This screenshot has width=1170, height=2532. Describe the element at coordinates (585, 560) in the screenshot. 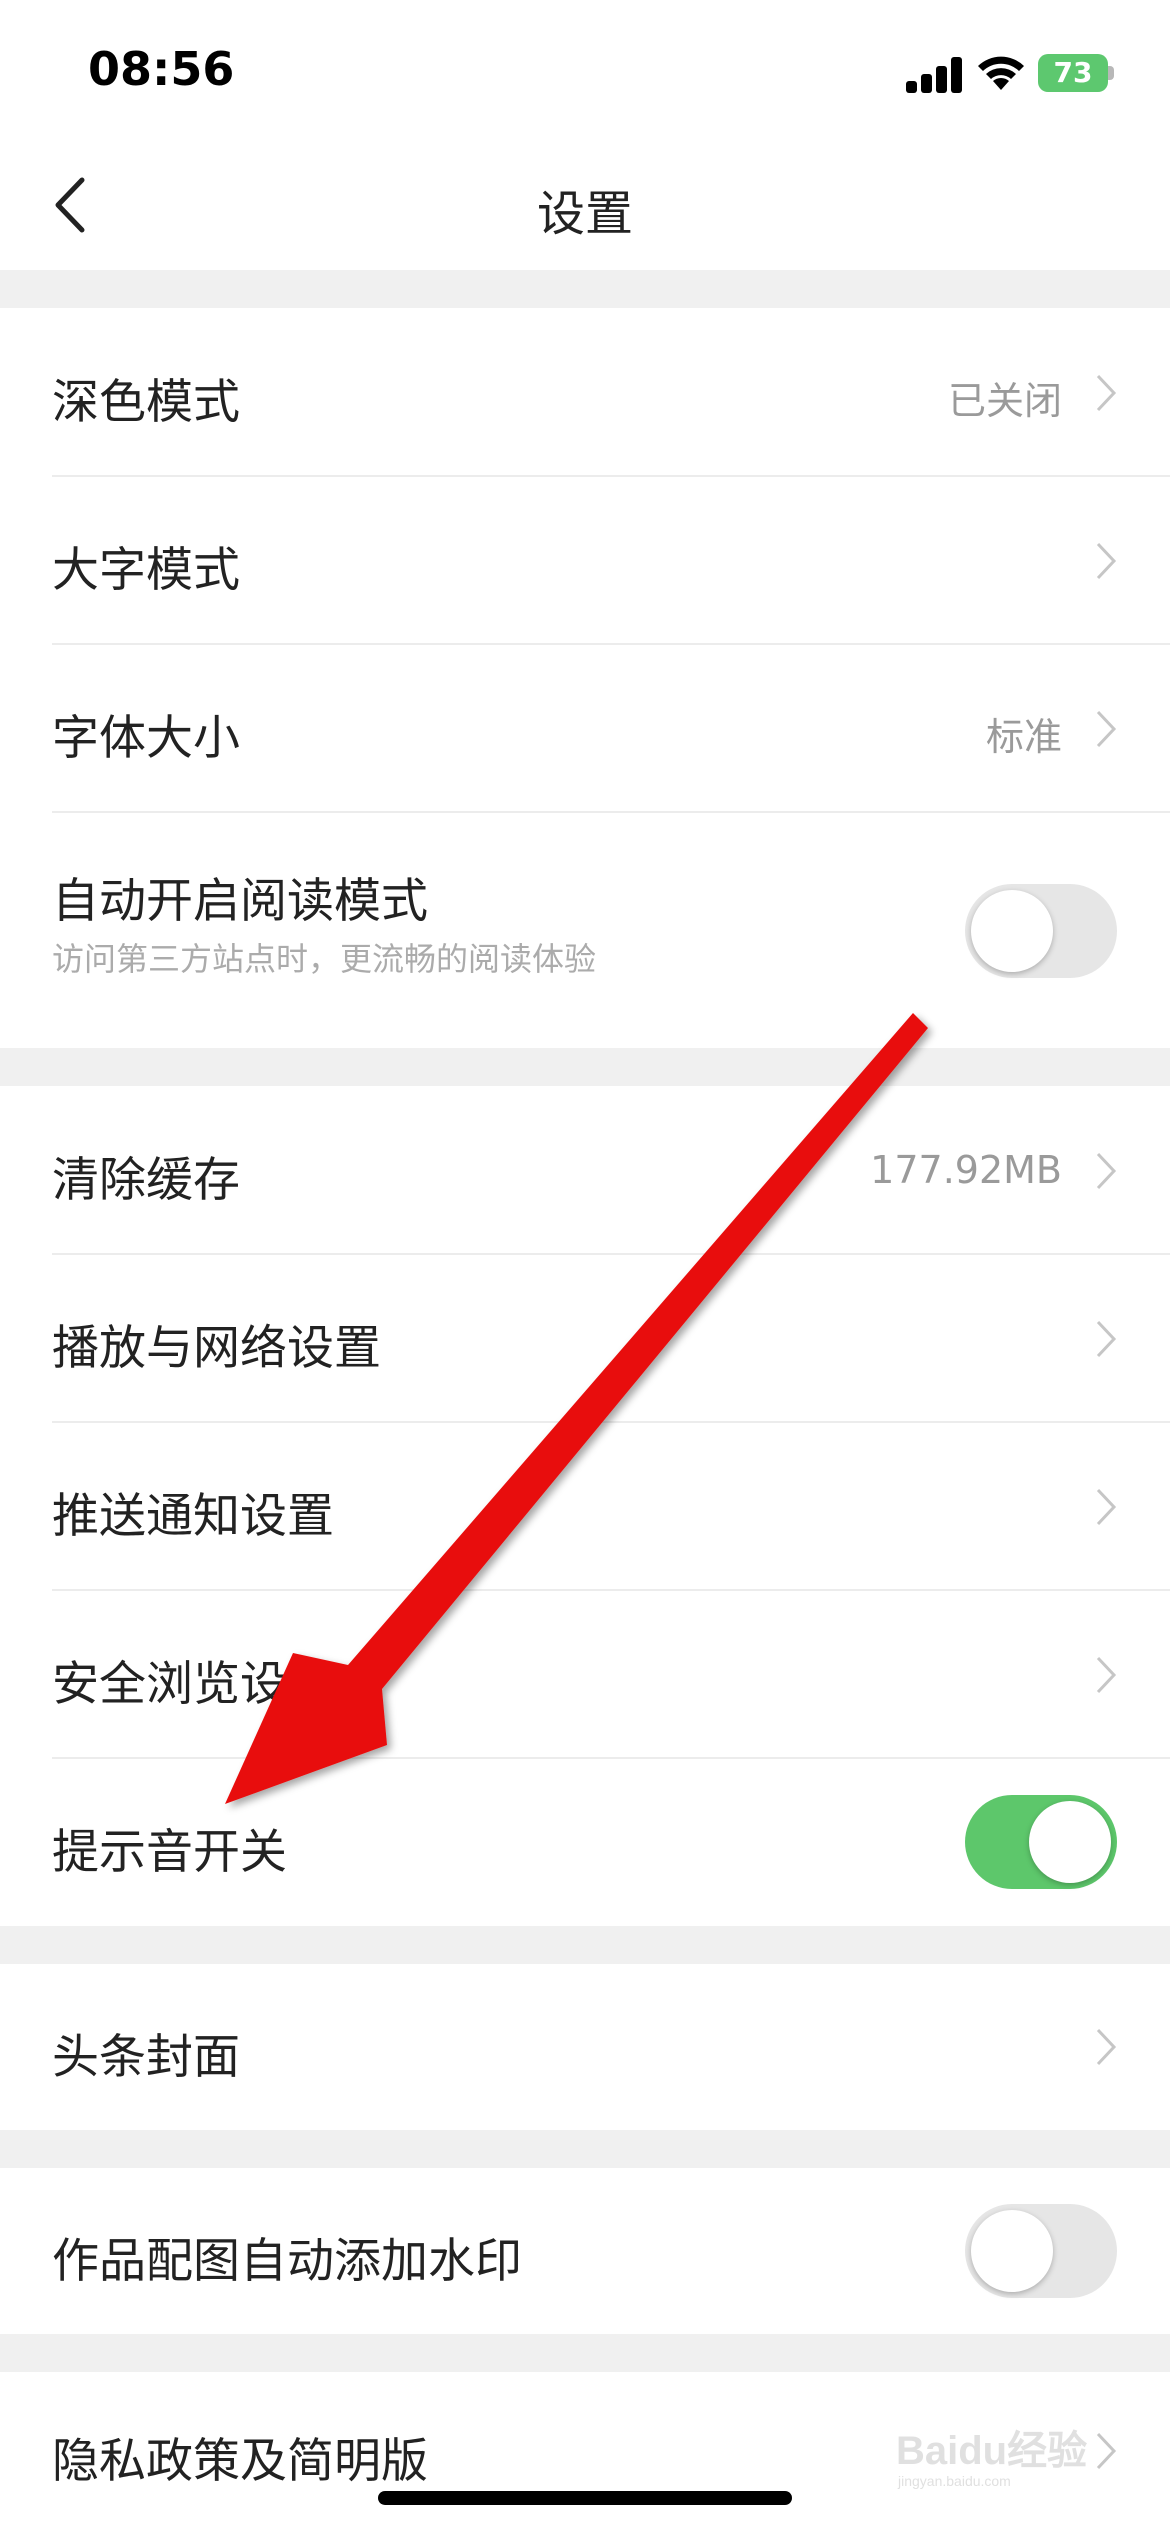

I see `setting-row-large-text: 大字模式` at that location.